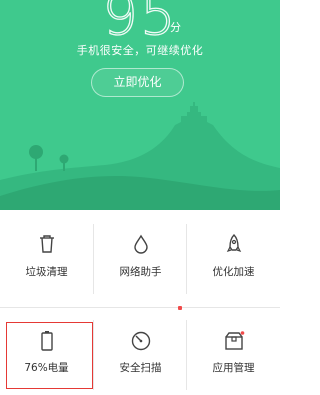 The image size is (320, 395). Describe the element at coordinates (140, 50) in the screenshot. I see `status-message: 手机很安全，可继续优化` at that location.